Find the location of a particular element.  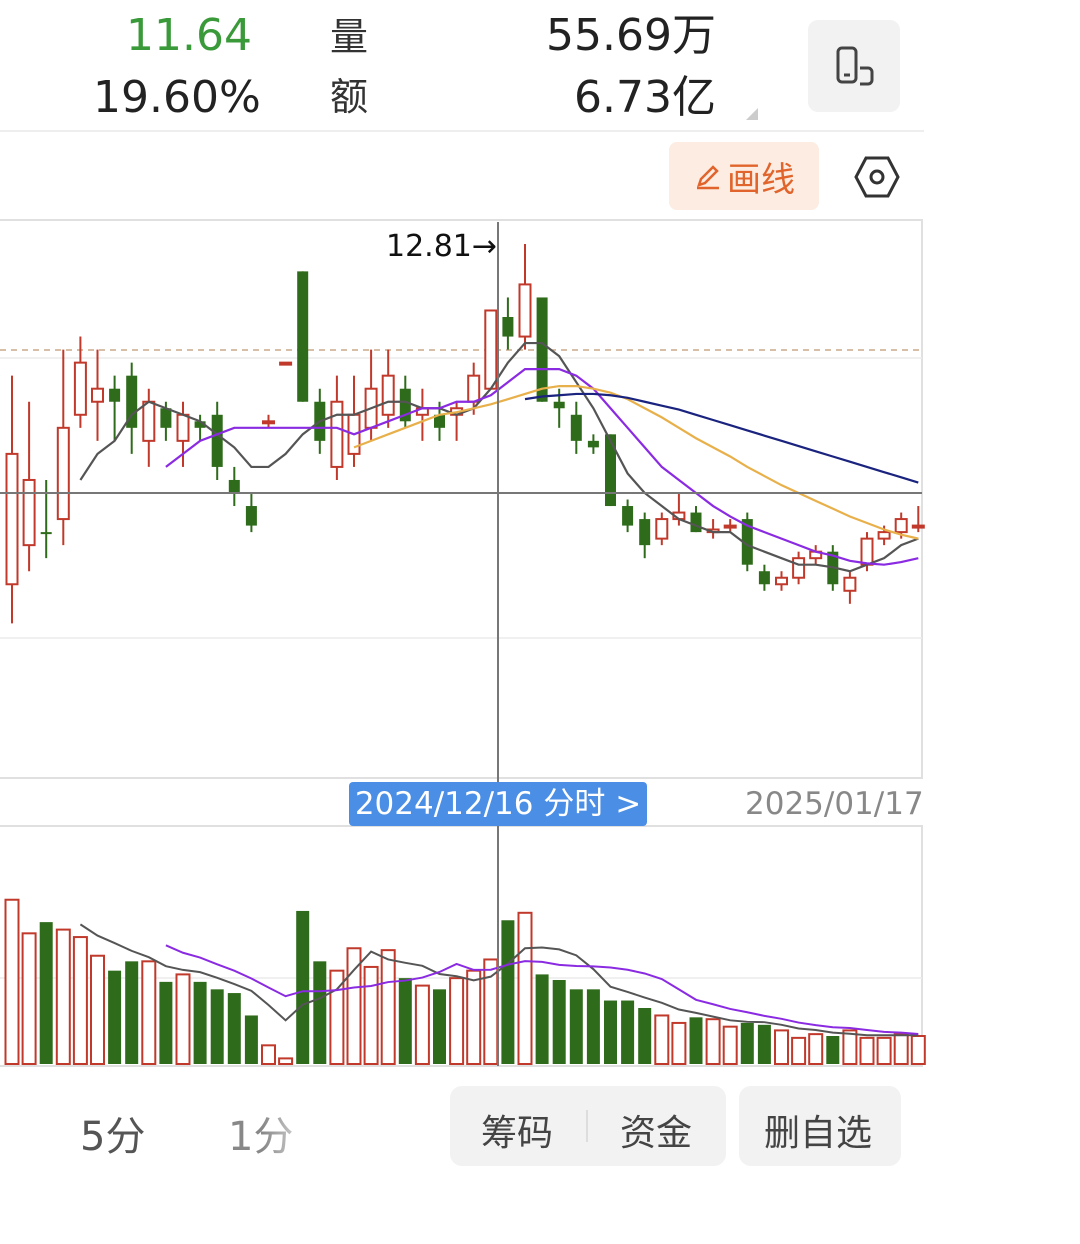

chips-button: 筹码 is located at coordinates (517, 1130).